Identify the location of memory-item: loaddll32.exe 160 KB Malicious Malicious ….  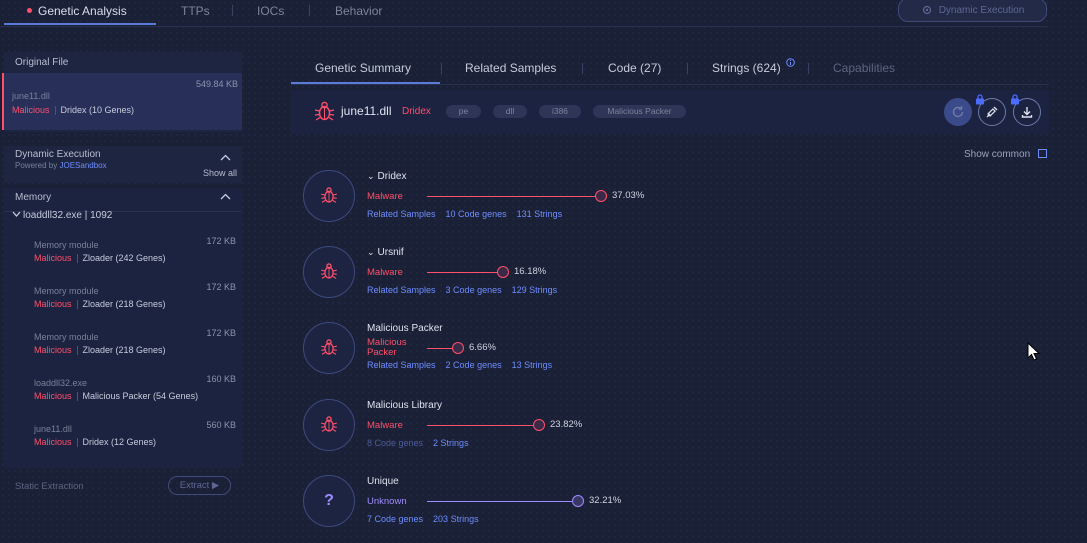
(123, 394).